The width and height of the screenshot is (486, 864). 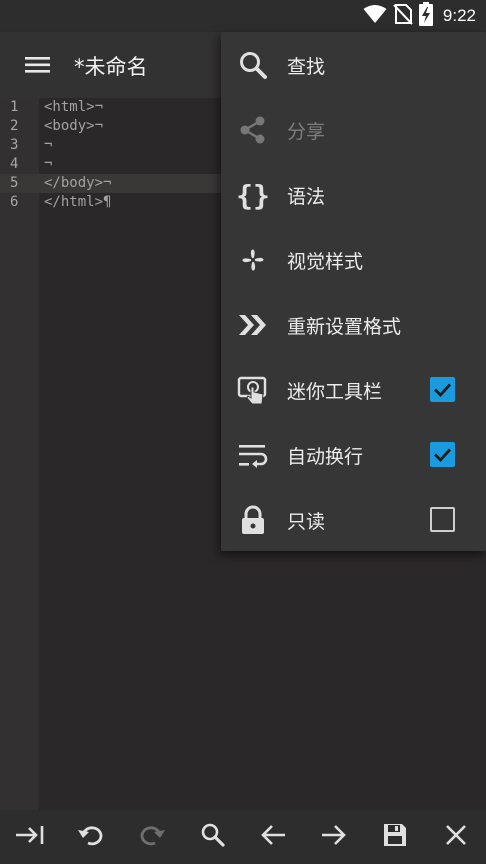 What do you see at coordinates (353, 194) in the screenshot?
I see `menu-item-syntax: {} 语法` at bounding box center [353, 194].